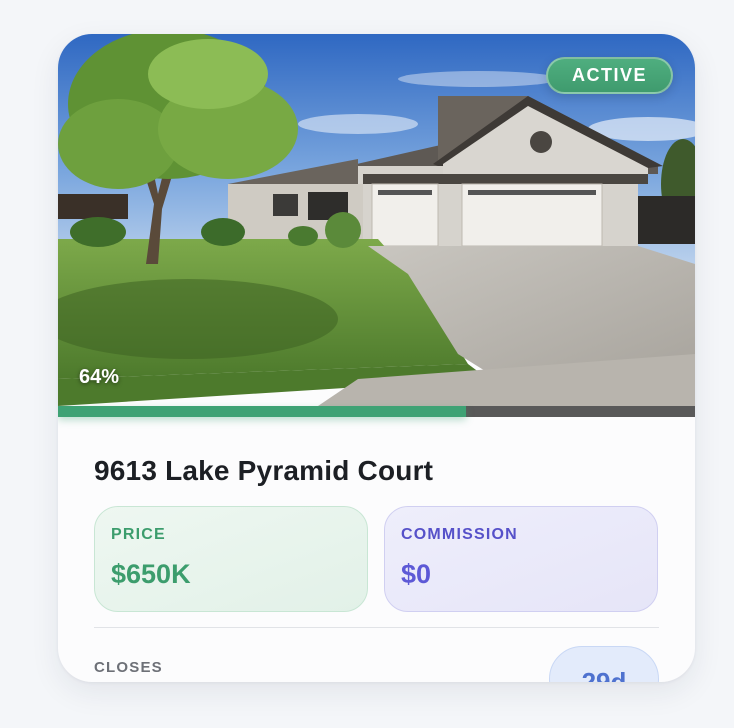 The height and width of the screenshot is (728, 734). What do you see at coordinates (264, 470) in the screenshot?
I see `listing-address: 9613 Lake Pyramid Court` at bounding box center [264, 470].